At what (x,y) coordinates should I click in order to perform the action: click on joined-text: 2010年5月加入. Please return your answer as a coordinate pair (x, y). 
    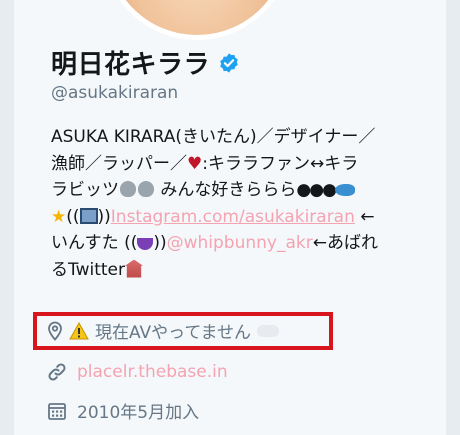
    Looking at the image, I should click on (138, 413).